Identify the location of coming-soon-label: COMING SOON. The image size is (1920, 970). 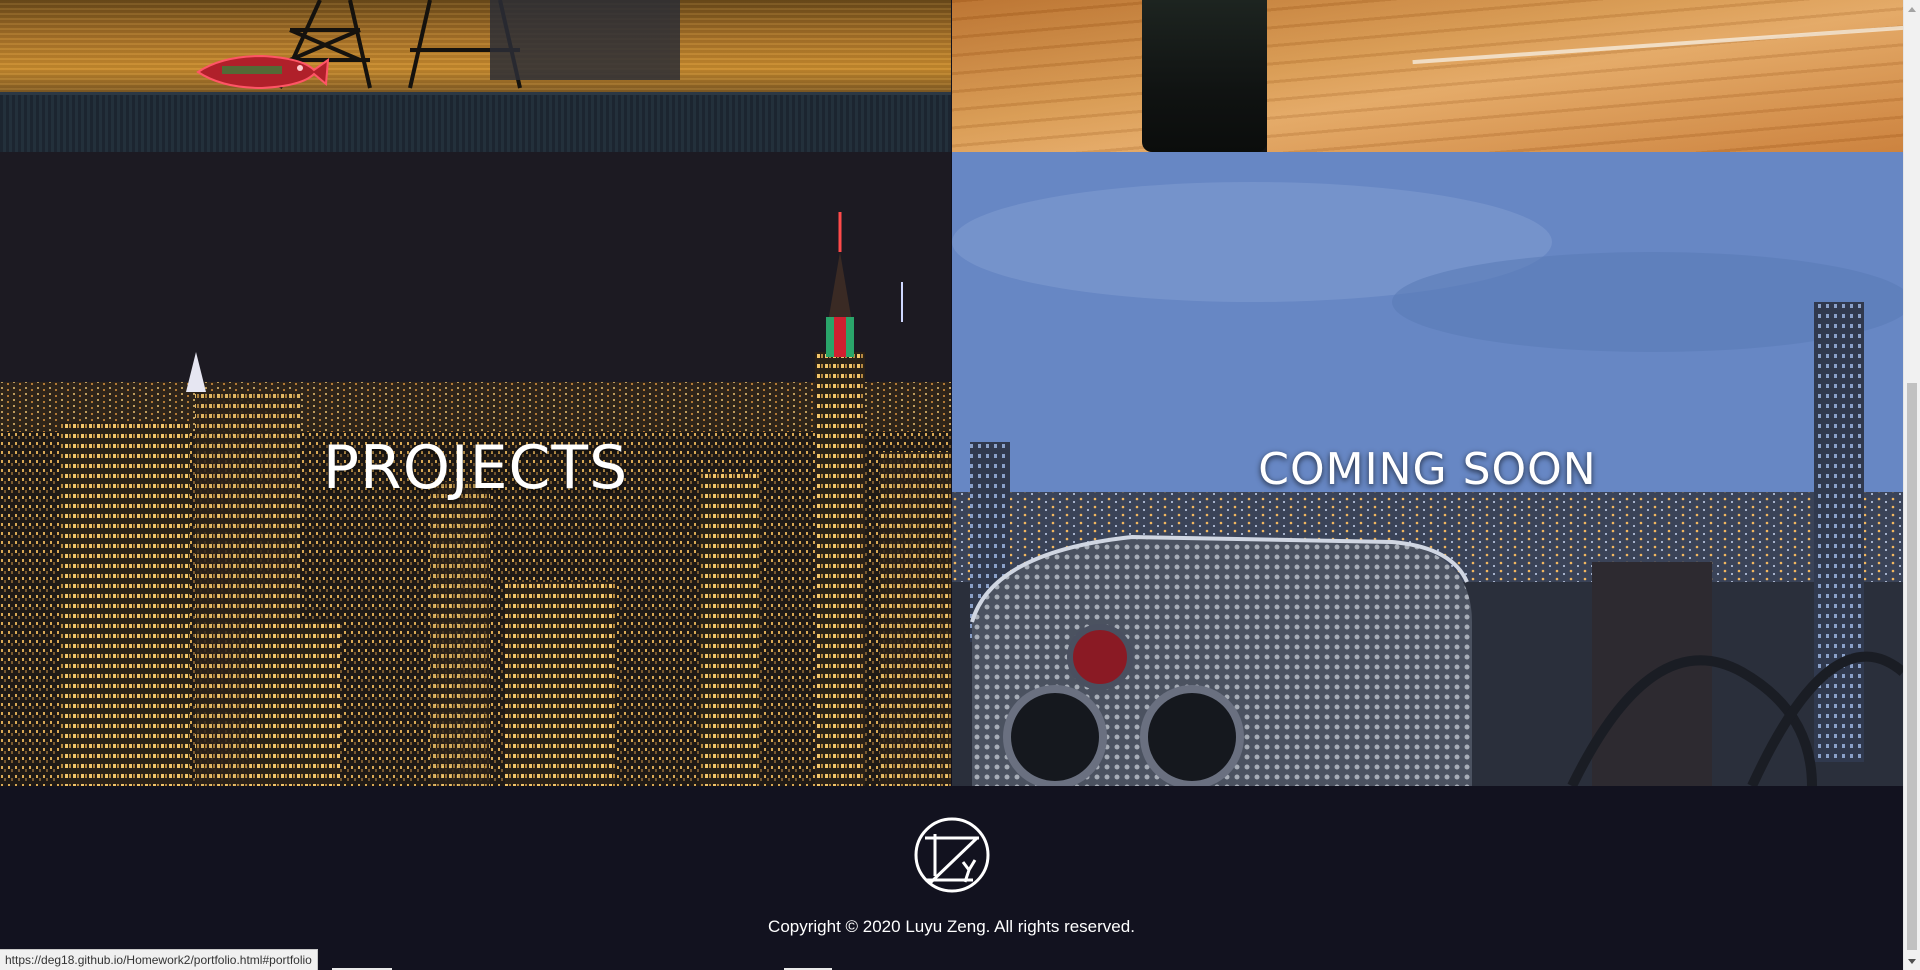
(1427, 469).